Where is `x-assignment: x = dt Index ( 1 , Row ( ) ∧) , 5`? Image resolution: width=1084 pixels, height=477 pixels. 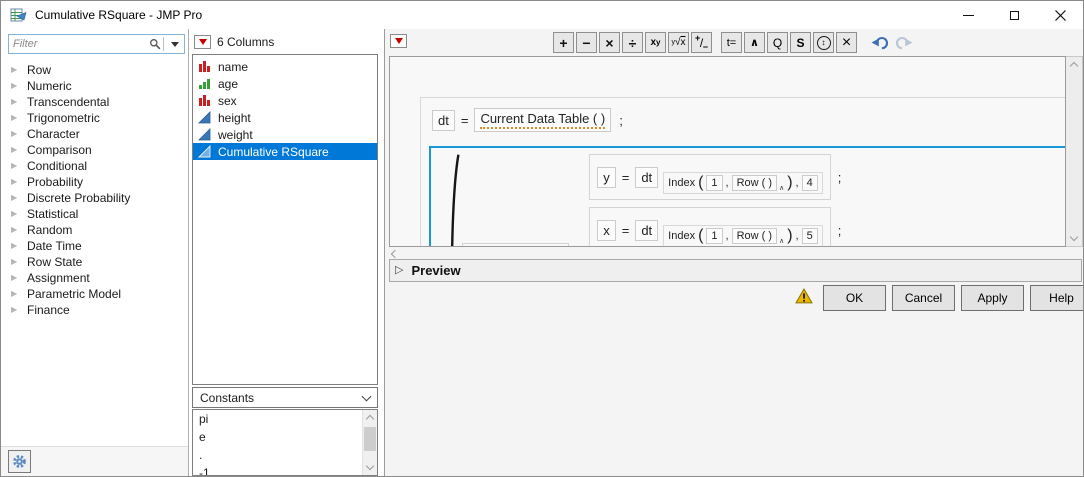
x-assignment: x = dt Index ( 1 , Row ( ) ∧) , 5 is located at coordinates (710, 226).